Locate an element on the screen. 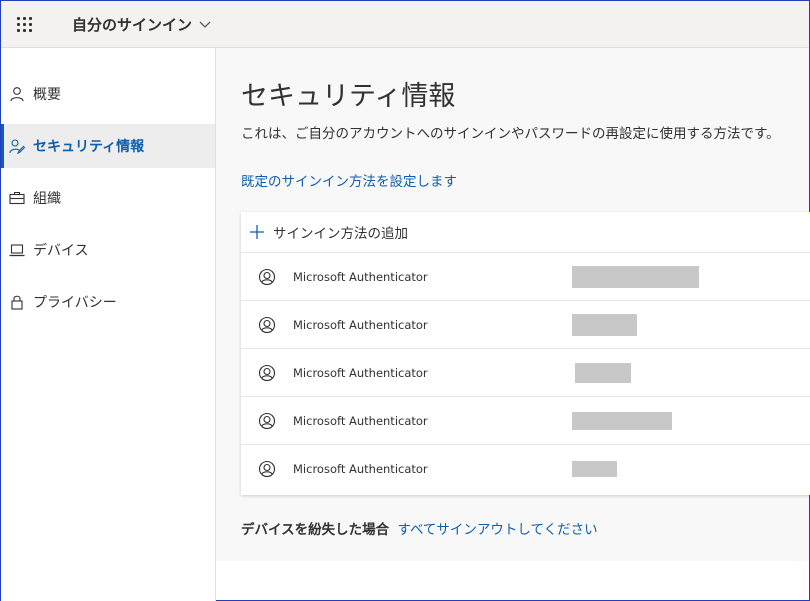  waffle-icon is located at coordinates (24, 24).